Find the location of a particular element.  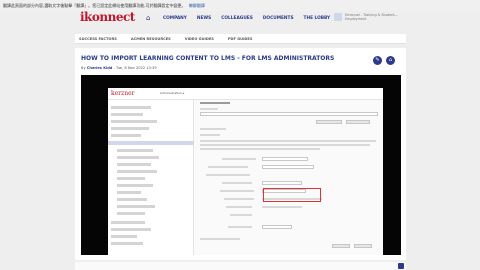

next-section-strip is located at coordinates (240, 266).